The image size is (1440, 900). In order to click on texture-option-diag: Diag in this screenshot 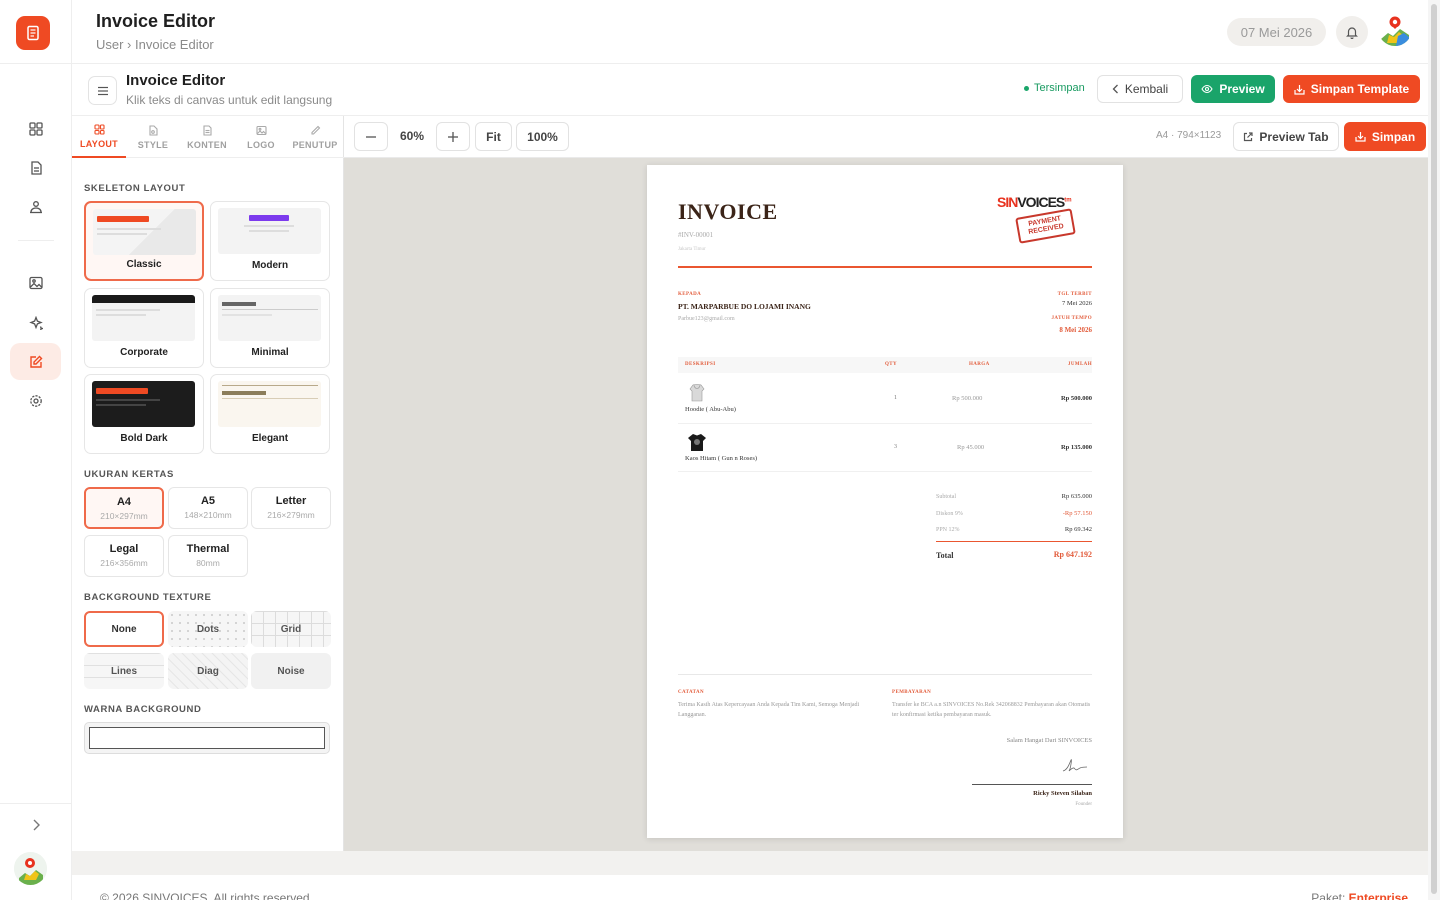, I will do `click(208, 671)`.